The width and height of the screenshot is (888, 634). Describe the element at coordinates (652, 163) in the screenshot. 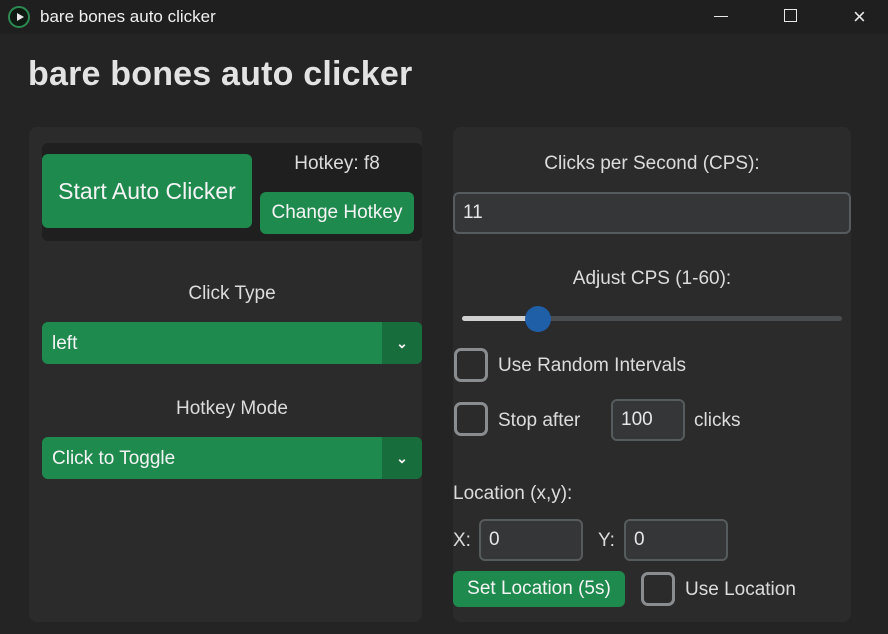

I see `cps-label: Clicks per Second (CPS):` at that location.